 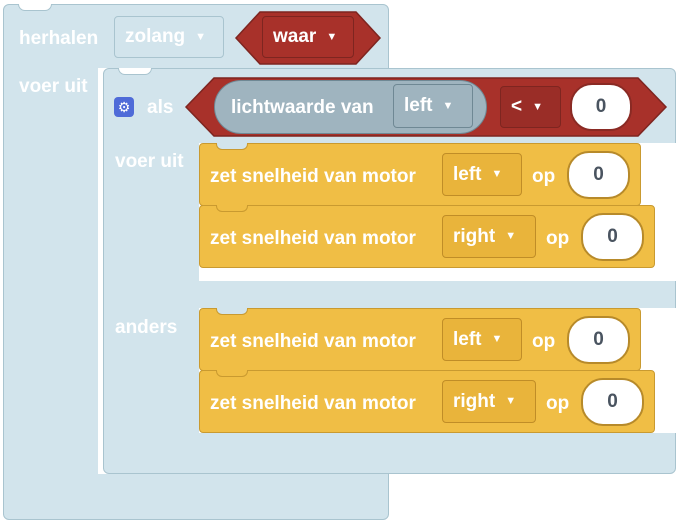 I want to click on loop-mode-dropdown: zolang ▼, so click(x=169, y=37).